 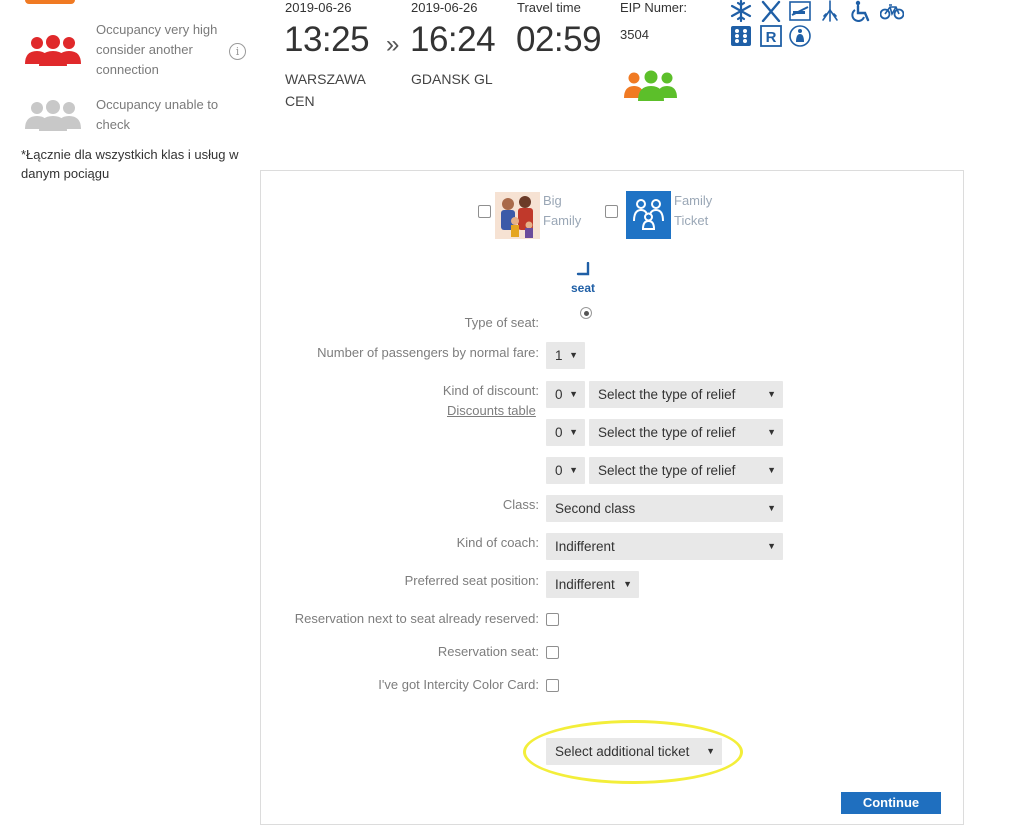 What do you see at coordinates (585, 584) in the screenshot?
I see `seat-position-value: Indifferent` at bounding box center [585, 584].